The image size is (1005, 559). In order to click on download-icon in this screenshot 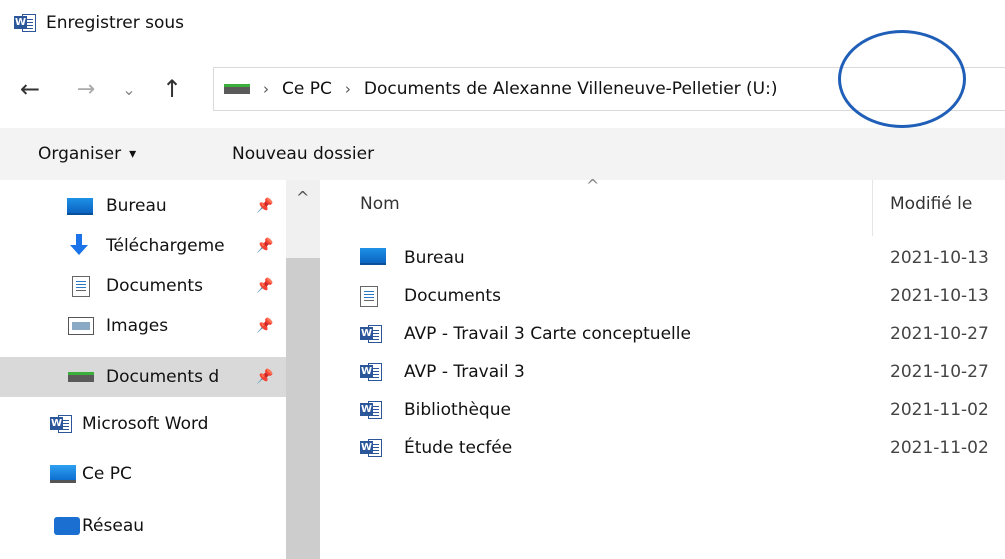, I will do `click(79, 245)`.